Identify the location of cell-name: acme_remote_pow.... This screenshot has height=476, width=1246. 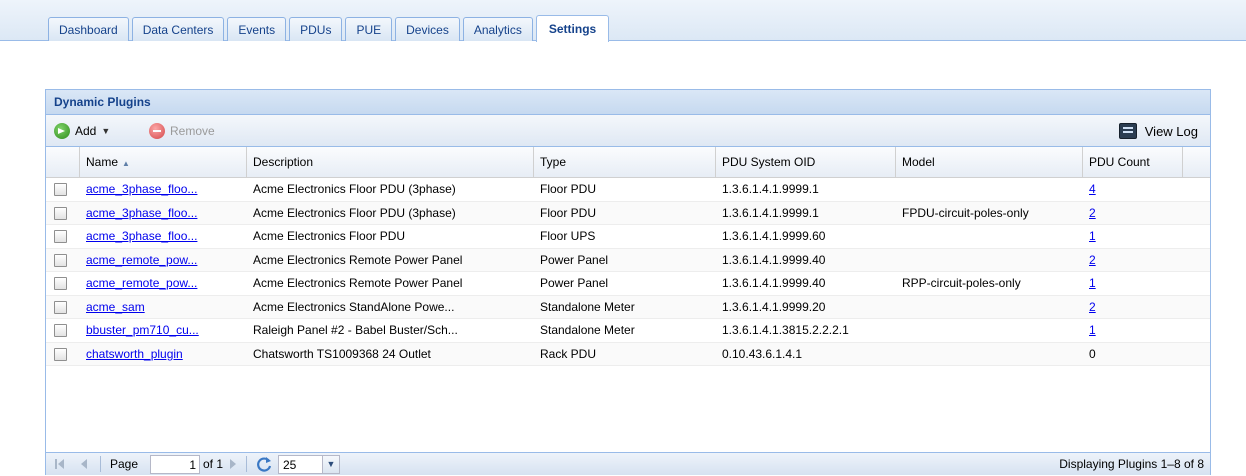
(163, 283).